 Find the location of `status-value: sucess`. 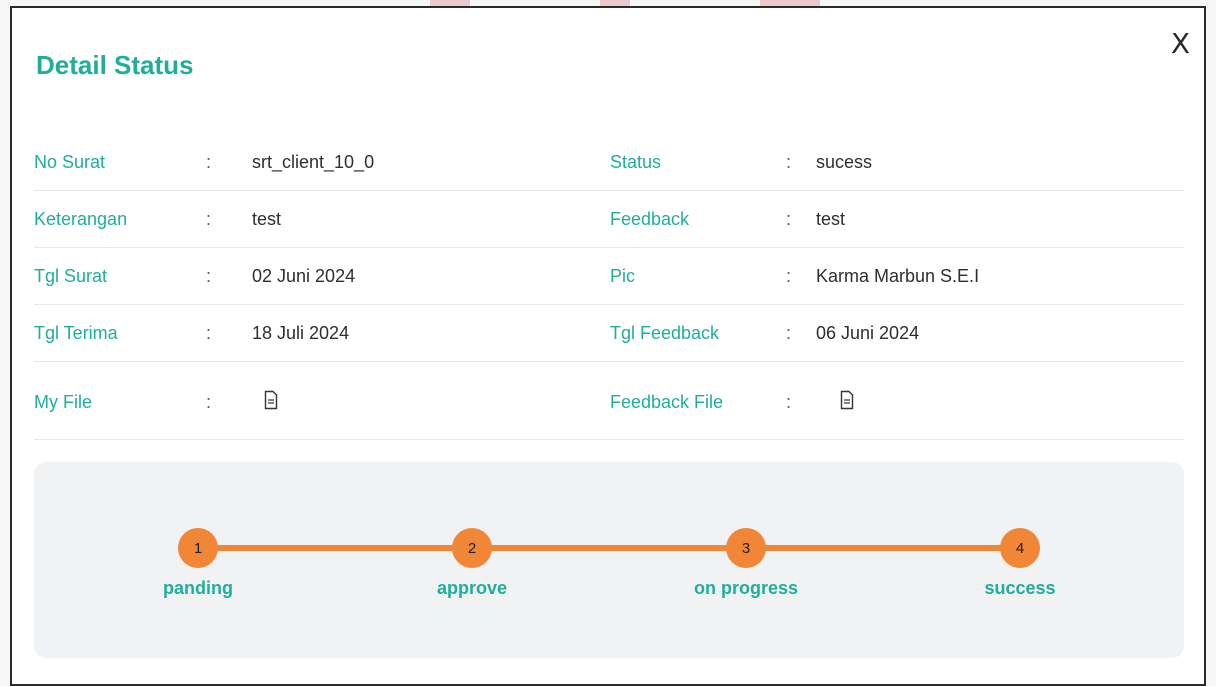

status-value: sucess is located at coordinates (844, 162).